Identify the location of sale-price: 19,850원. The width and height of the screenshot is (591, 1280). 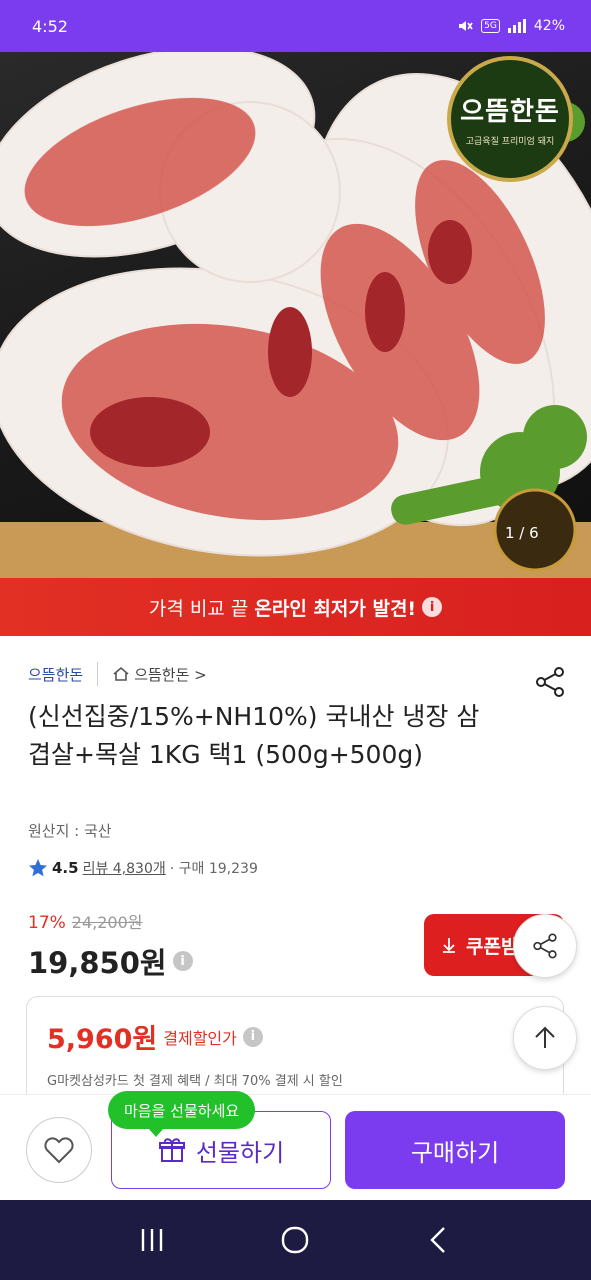
(97, 963).